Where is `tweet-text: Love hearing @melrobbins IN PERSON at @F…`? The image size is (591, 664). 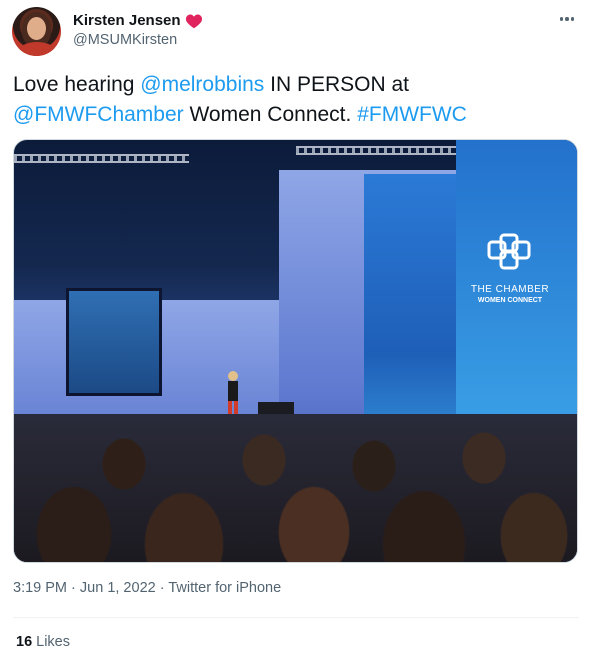
tweet-text: Love hearing @melrobbins IN PERSON at @F… is located at coordinates (296, 100).